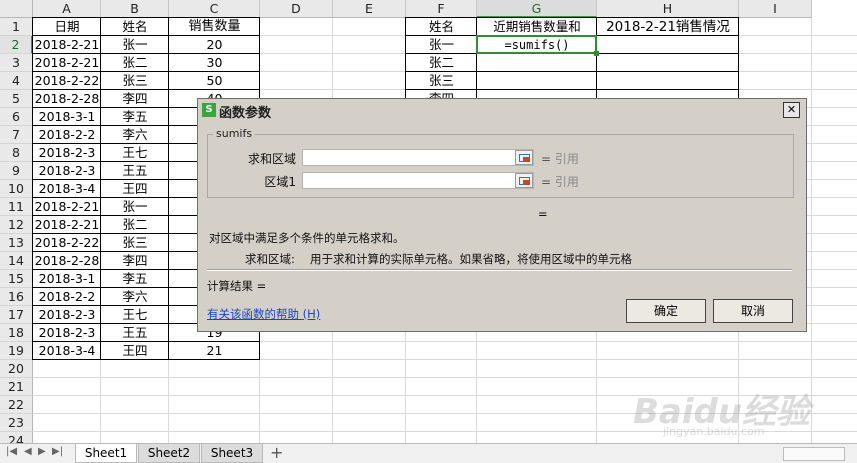 The image size is (857, 463). Describe the element at coordinates (814, 454) in the screenshot. I see `horizontal-scrollbar` at that location.